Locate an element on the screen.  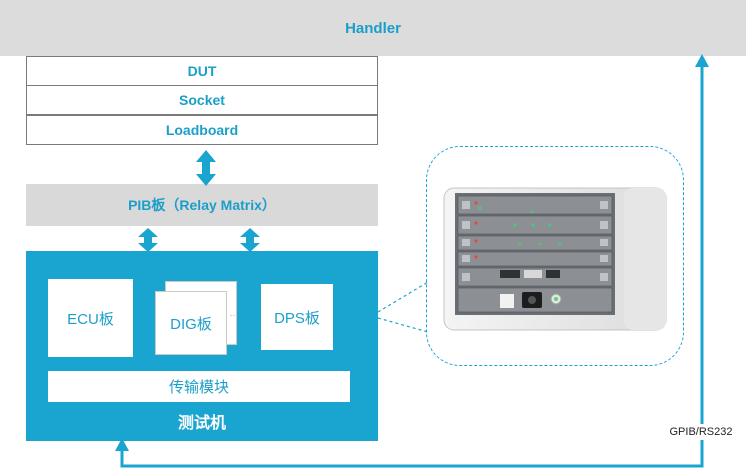
tester-device-illustration is located at coordinates (555, 259).